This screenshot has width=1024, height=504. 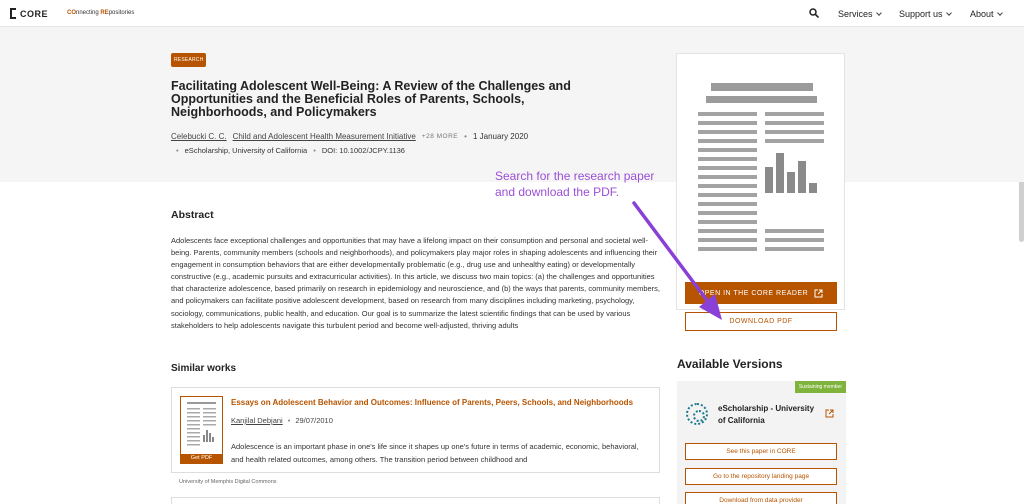 What do you see at coordinates (820, 387) in the screenshot?
I see `sustaining-member-badge: Sustaining member` at bounding box center [820, 387].